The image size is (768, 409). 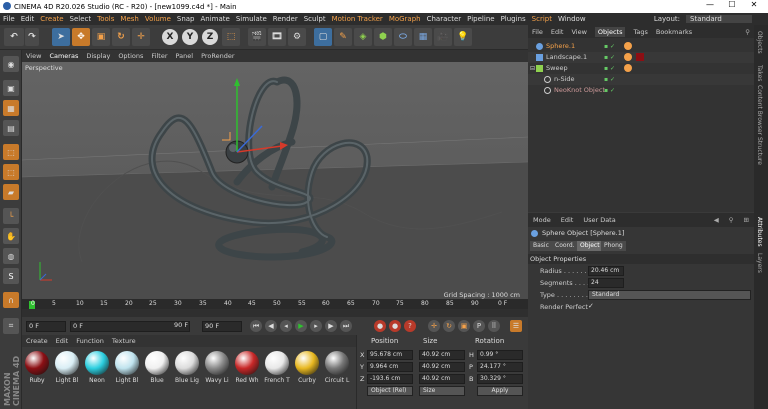 What do you see at coordinates (565, 246) in the screenshot?
I see `tab-coord: Coord.` at bounding box center [565, 246].